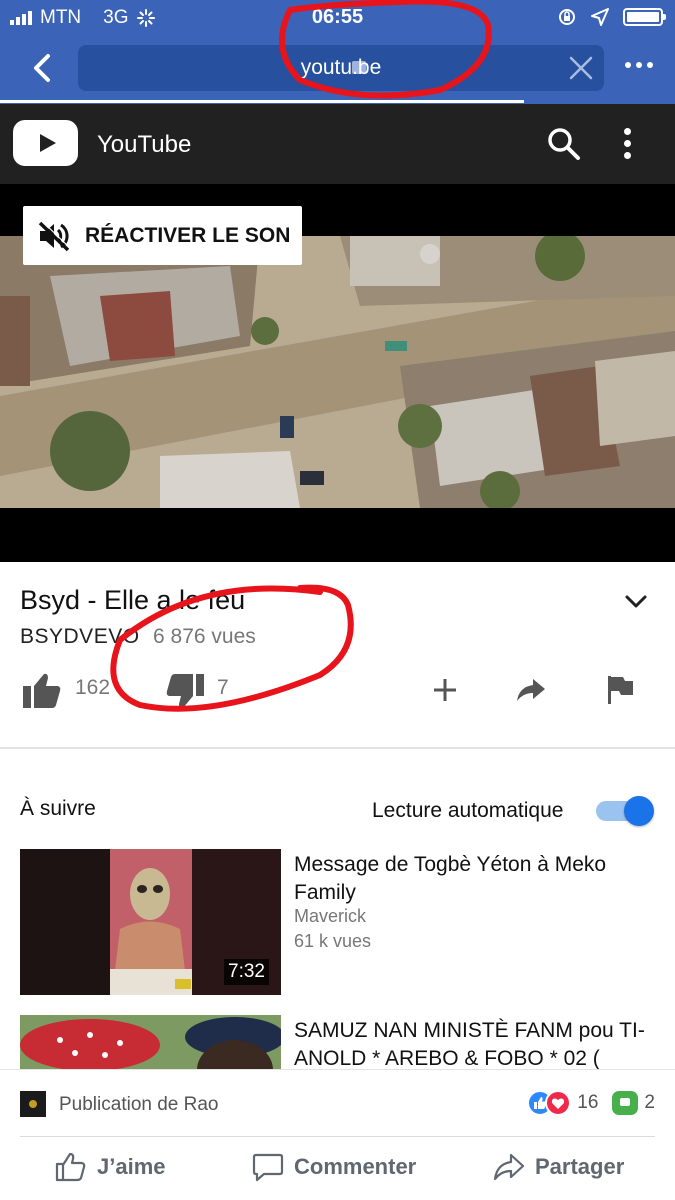 The height and width of the screenshot is (1200, 675). What do you see at coordinates (474, 879) in the screenshot?
I see `up-next-title: Message de Togbè Yéton à Meko Family` at bounding box center [474, 879].